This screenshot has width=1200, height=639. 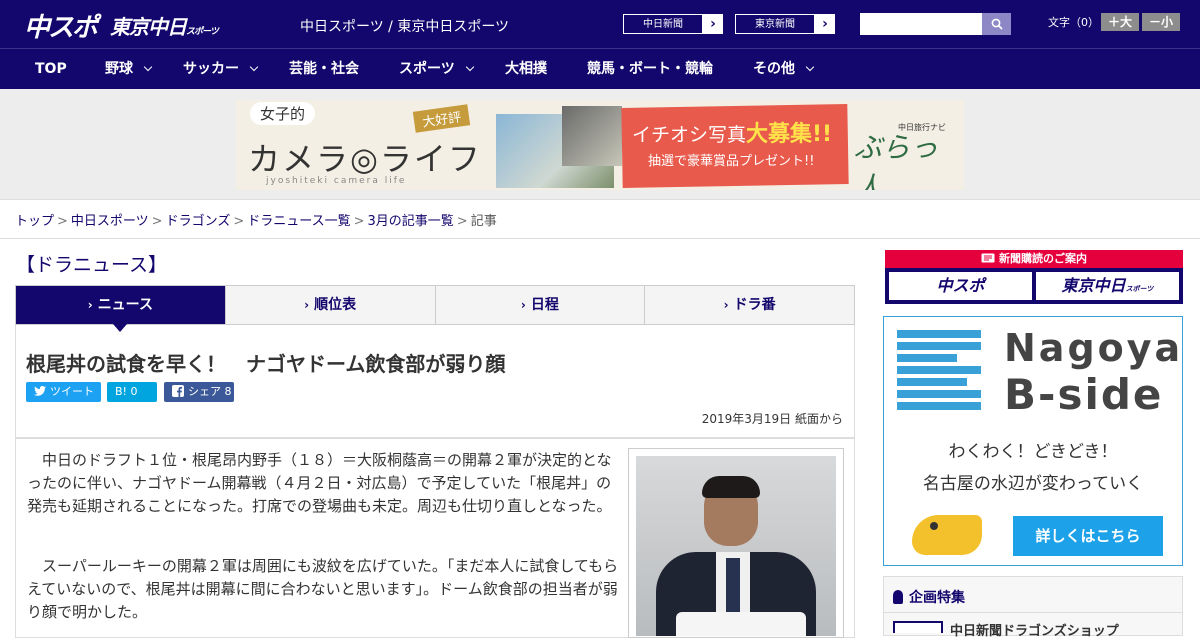 What do you see at coordinates (1139, 289) in the screenshot?
I see `subscribe-label-small: スポーツ` at bounding box center [1139, 289].